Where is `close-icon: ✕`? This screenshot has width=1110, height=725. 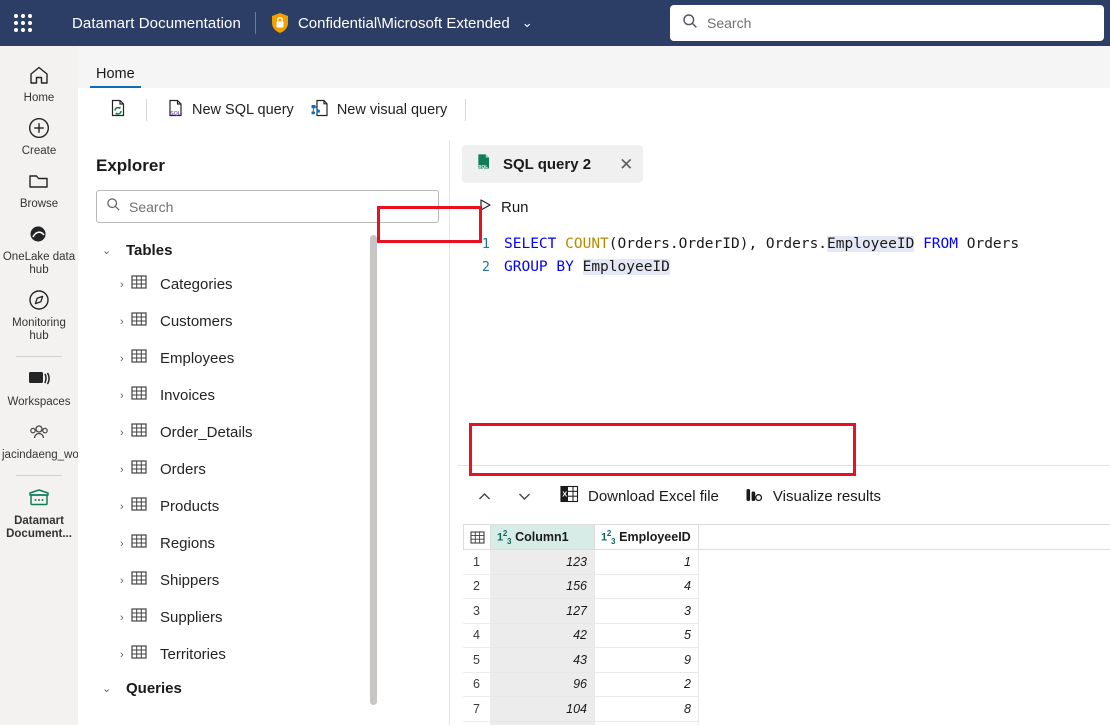 close-icon: ✕ is located at coordinates (626, 164).